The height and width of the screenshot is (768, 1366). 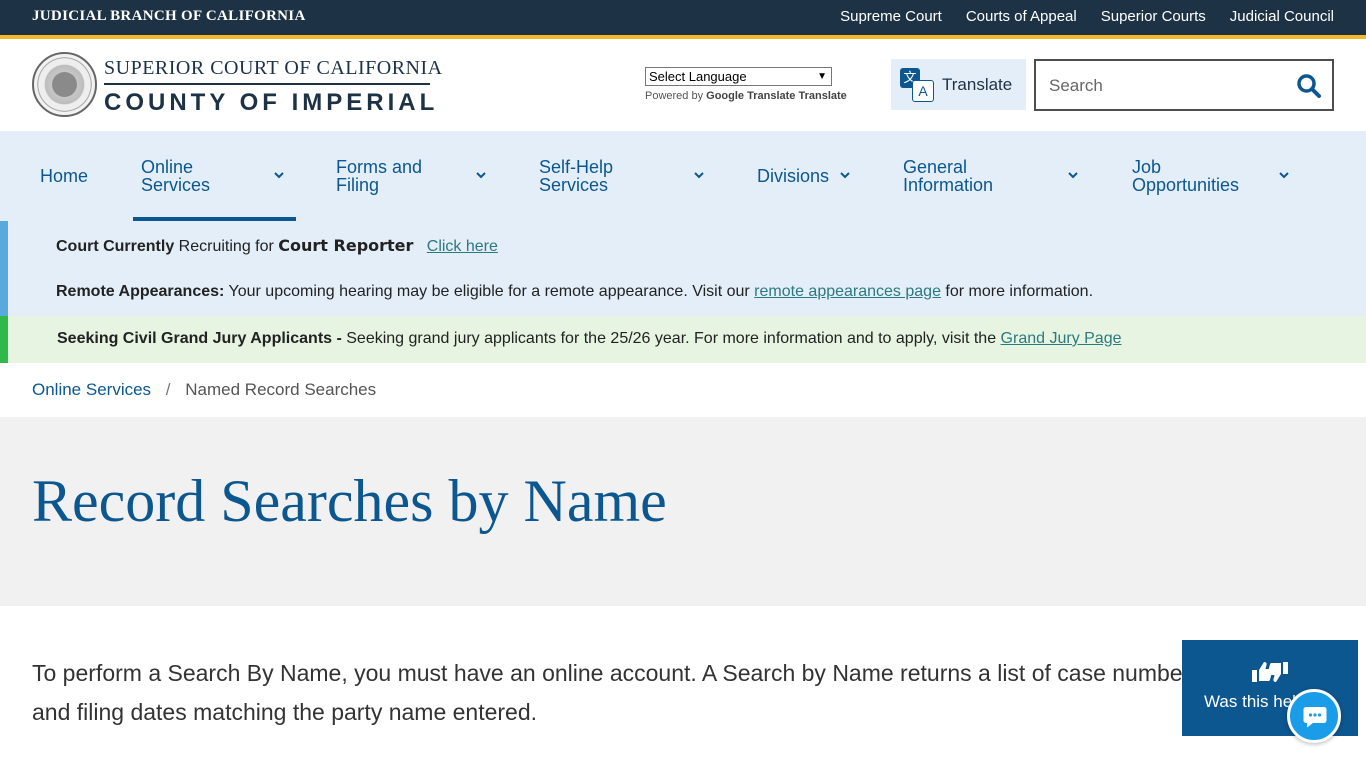 I want to click on nav-item-job-opportunities: Job Opportunities, so click(x=1222, y=176).